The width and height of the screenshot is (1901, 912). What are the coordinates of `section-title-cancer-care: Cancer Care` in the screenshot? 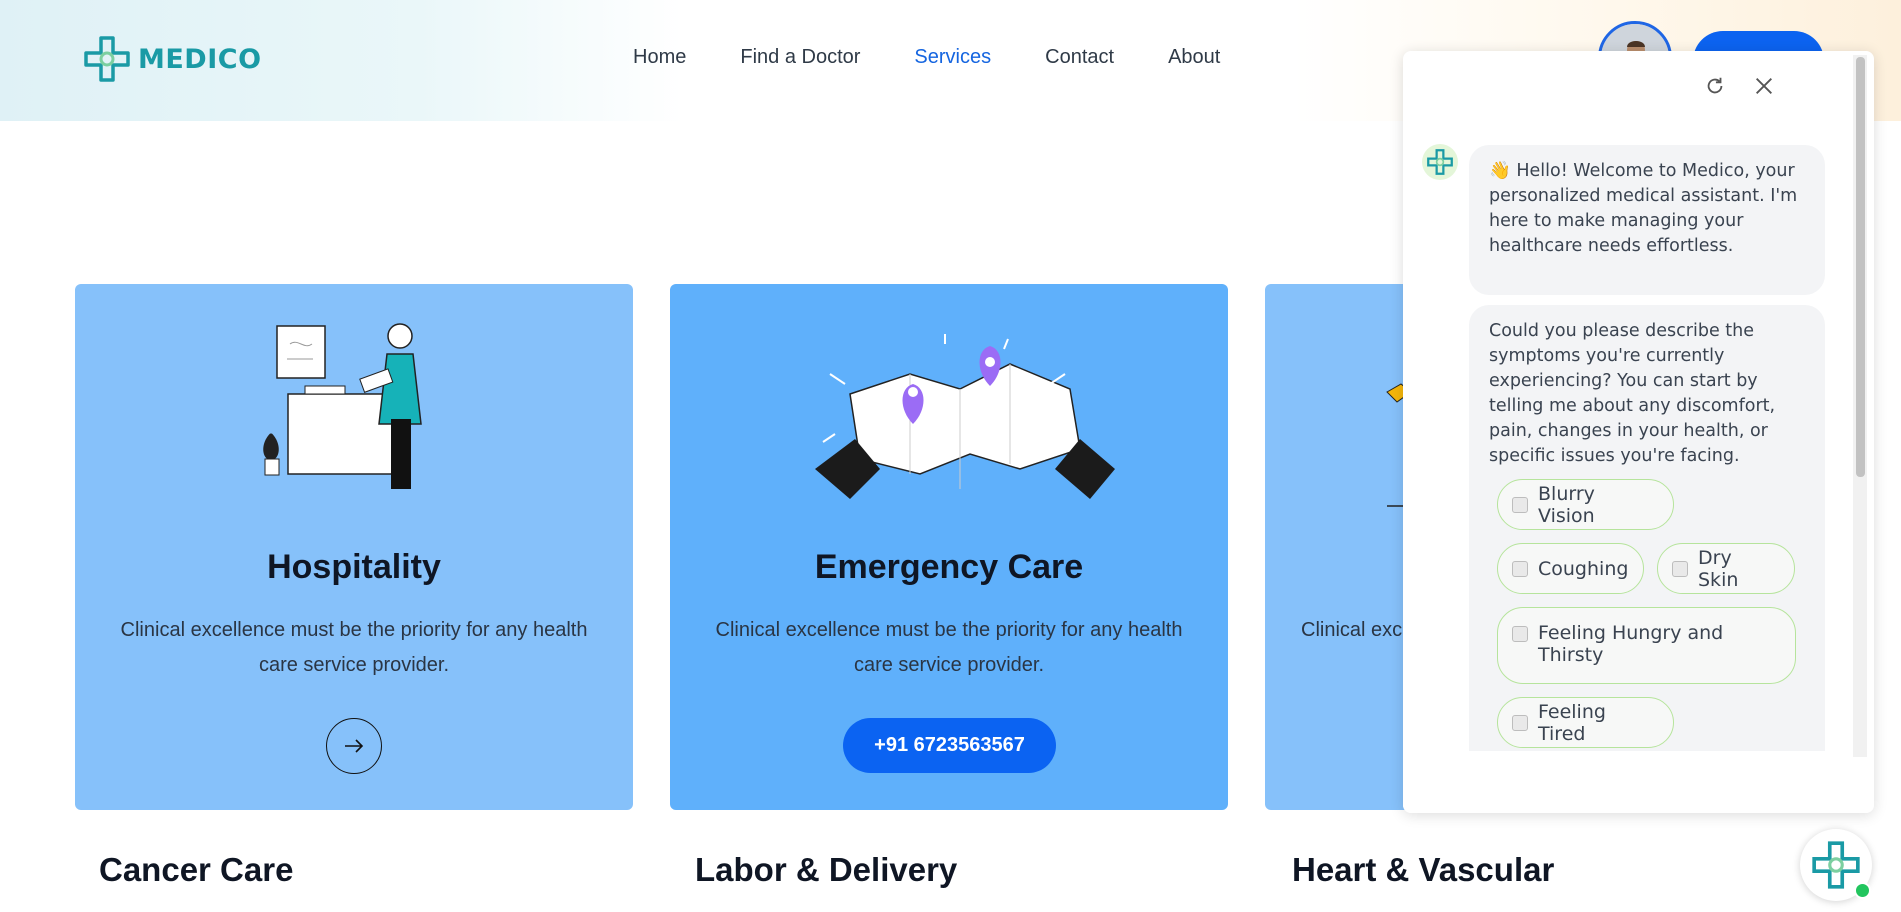 It's located at (196, 869).